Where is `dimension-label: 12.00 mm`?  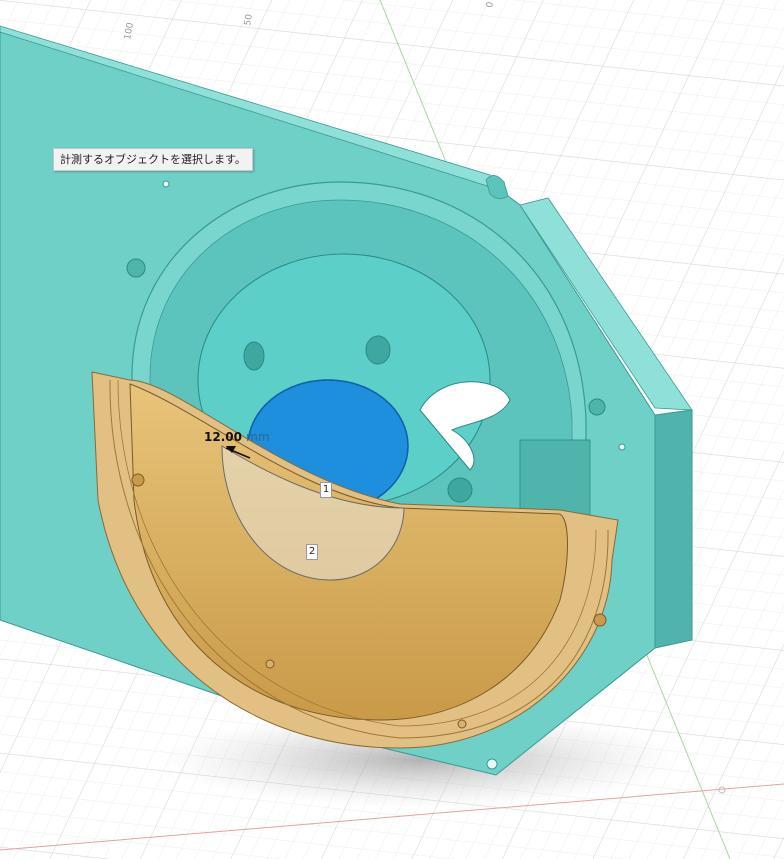 dimension-label: 12.00 mm is located at coordinates (237, 437).